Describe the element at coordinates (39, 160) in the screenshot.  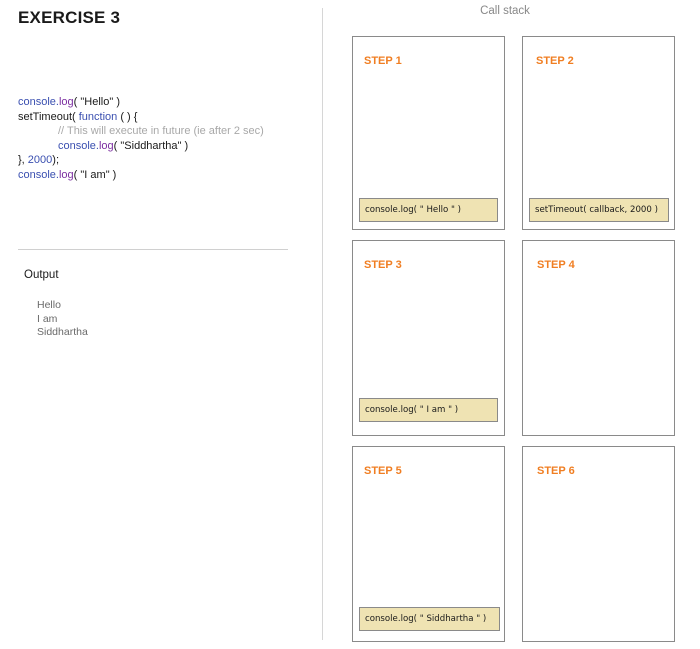
I see `code-line-5: }, 2000);` at that location.